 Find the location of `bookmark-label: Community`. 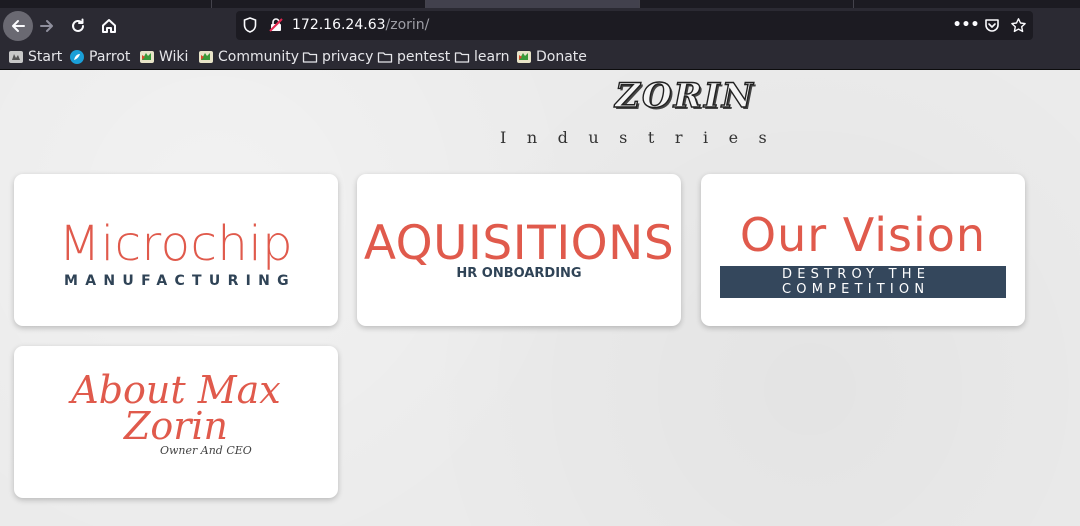

bookmark-label: Community is located at coordinates (259, 57).